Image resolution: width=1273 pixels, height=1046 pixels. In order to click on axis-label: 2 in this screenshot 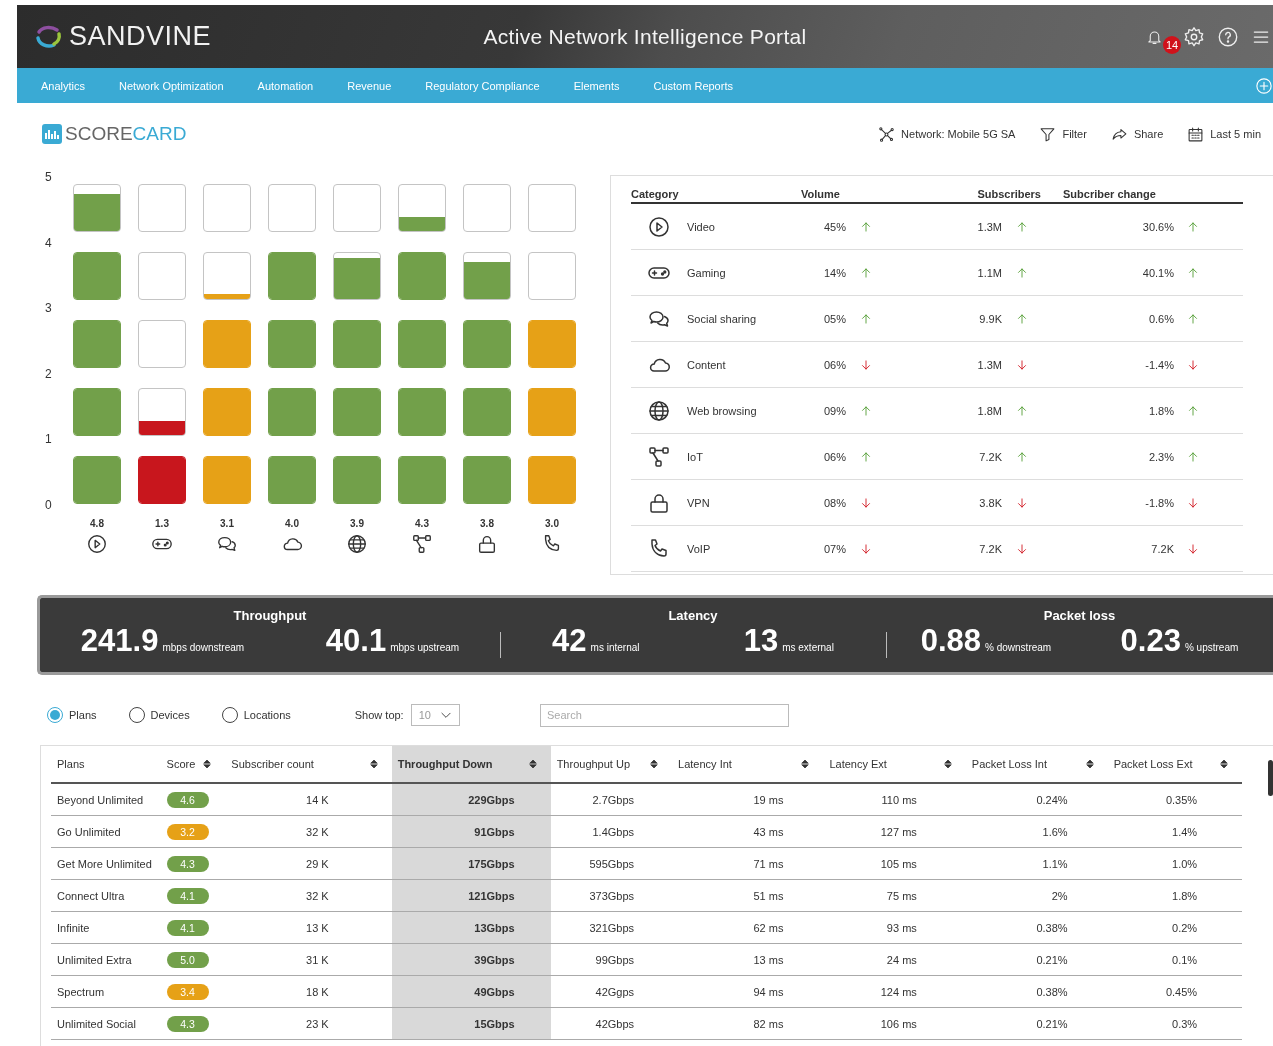, I will do `click(49, 373)`.